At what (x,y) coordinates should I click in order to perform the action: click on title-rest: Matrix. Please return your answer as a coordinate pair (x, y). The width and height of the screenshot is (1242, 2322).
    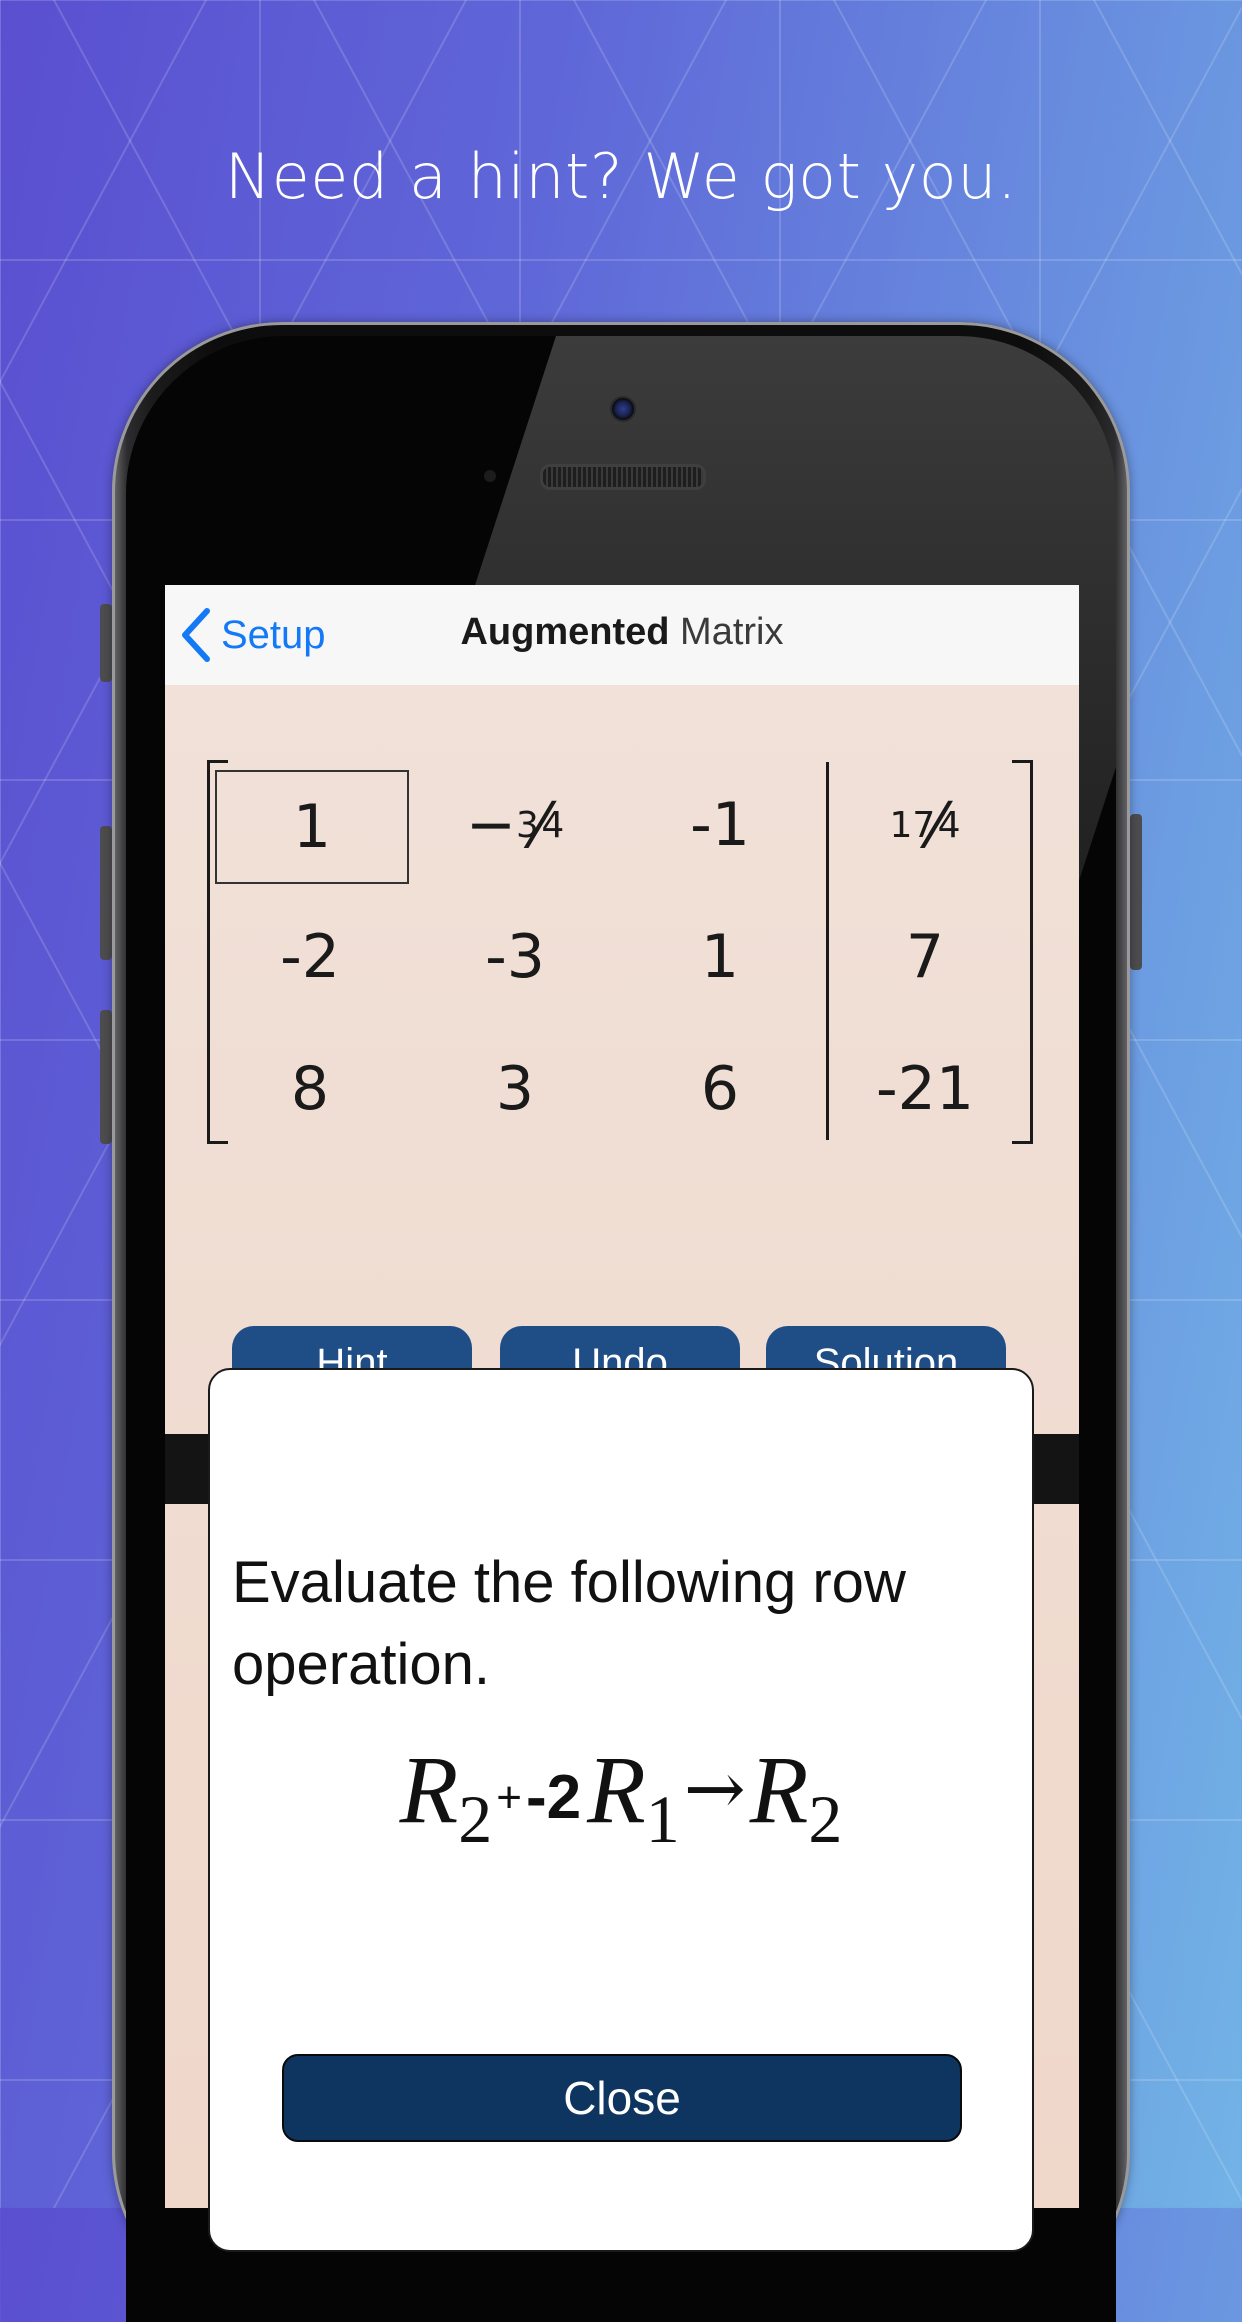
    Looking at the image, I should click on (732, 632).